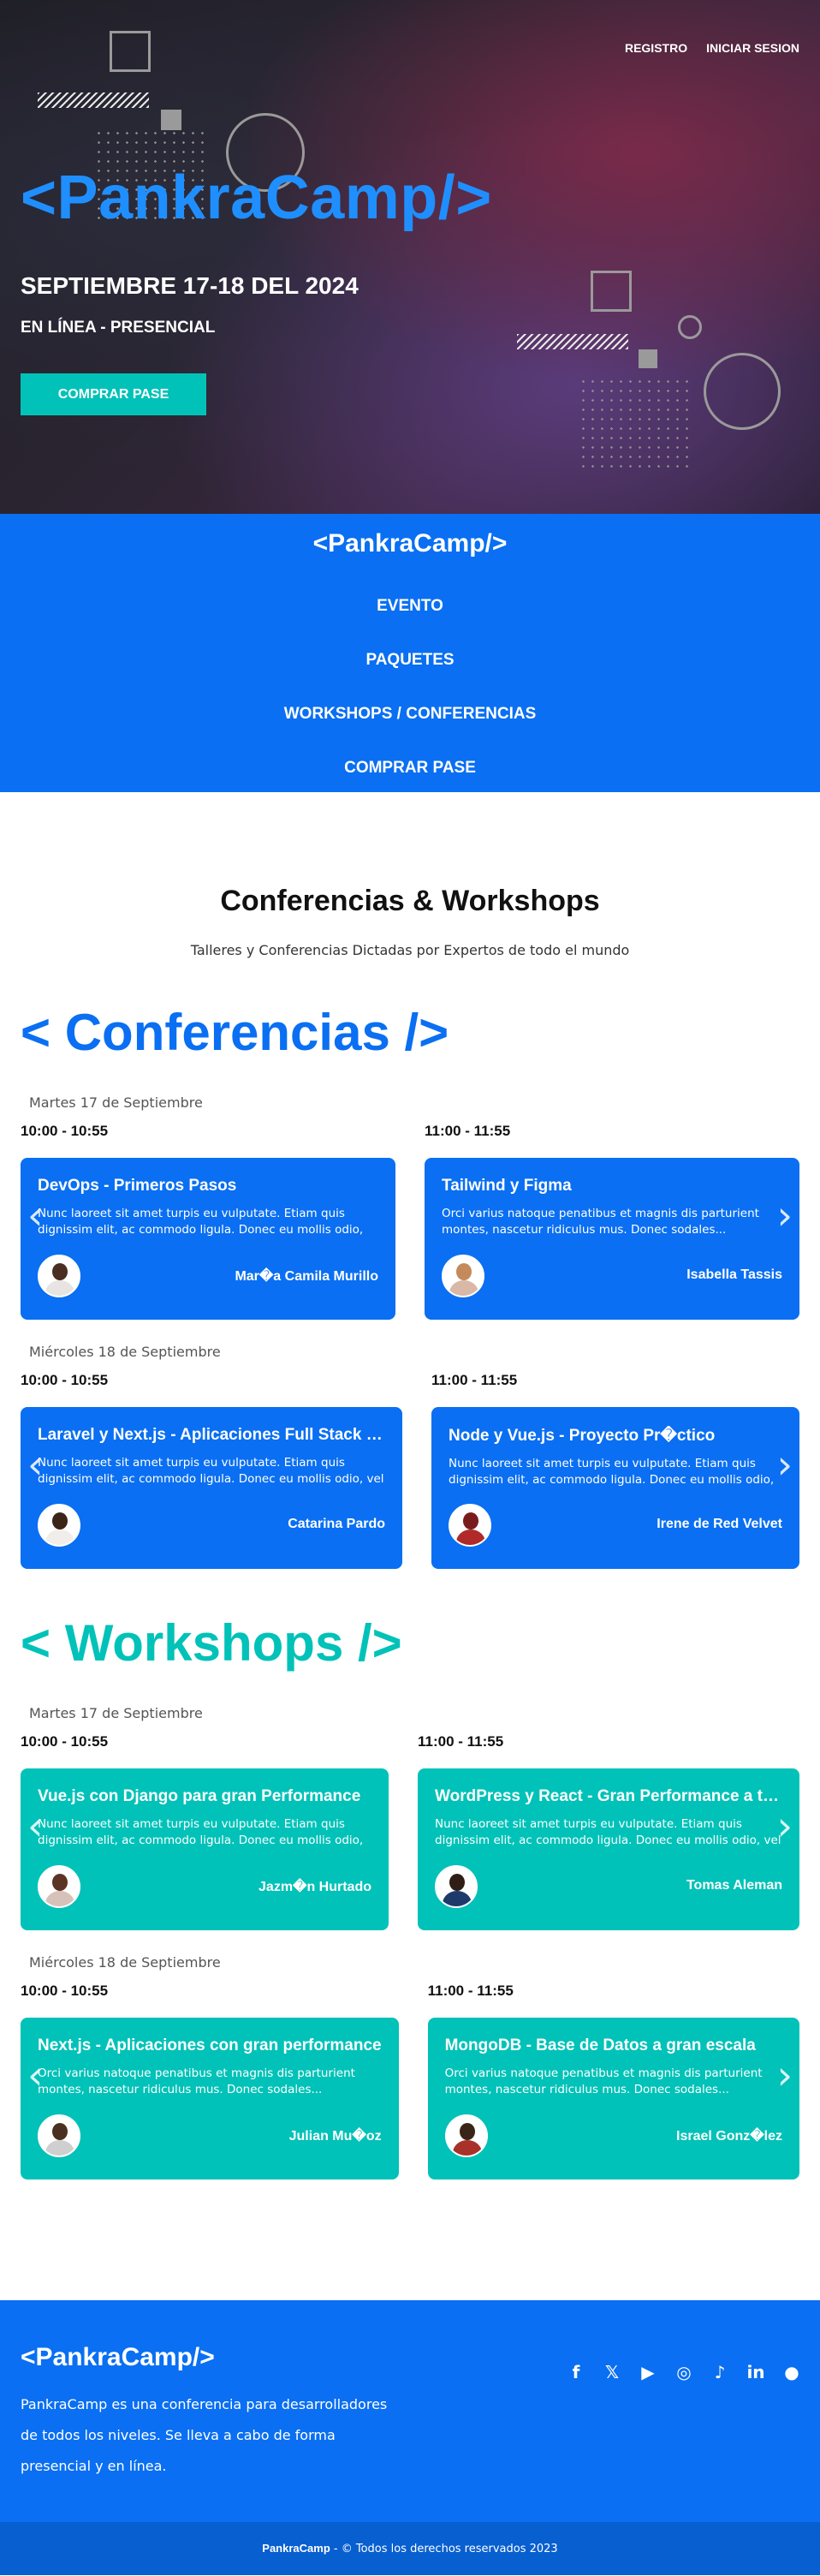 This screenshot has width=820, height=2576. Describe the element at coordinates (734, 1886) in the screenshot. I see `speaker-name: Tomas Aleman` at that location.